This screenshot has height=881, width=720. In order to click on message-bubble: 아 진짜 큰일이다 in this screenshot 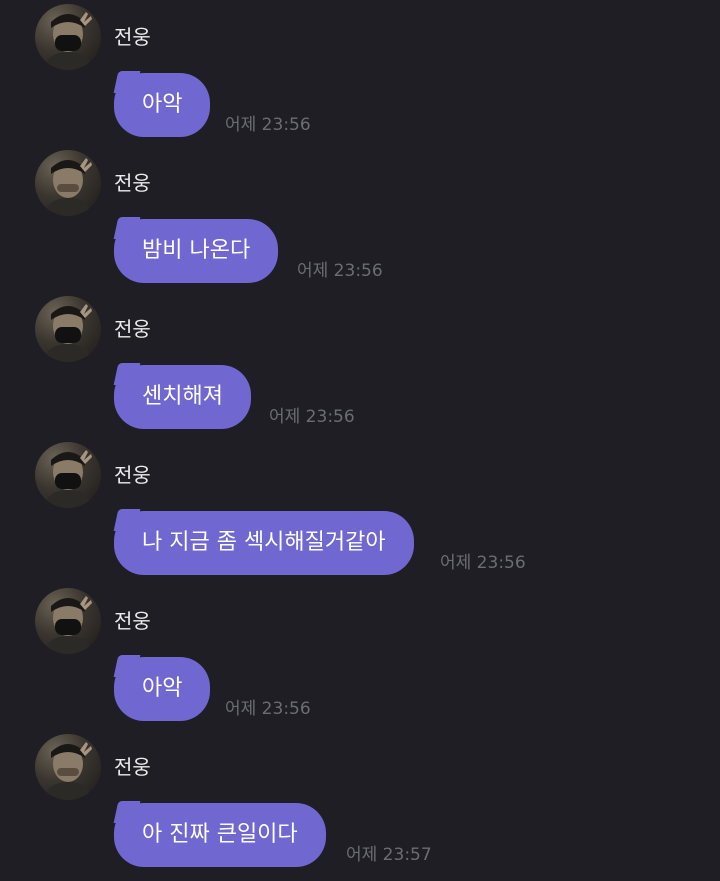, I will do `click(220, 835)`.